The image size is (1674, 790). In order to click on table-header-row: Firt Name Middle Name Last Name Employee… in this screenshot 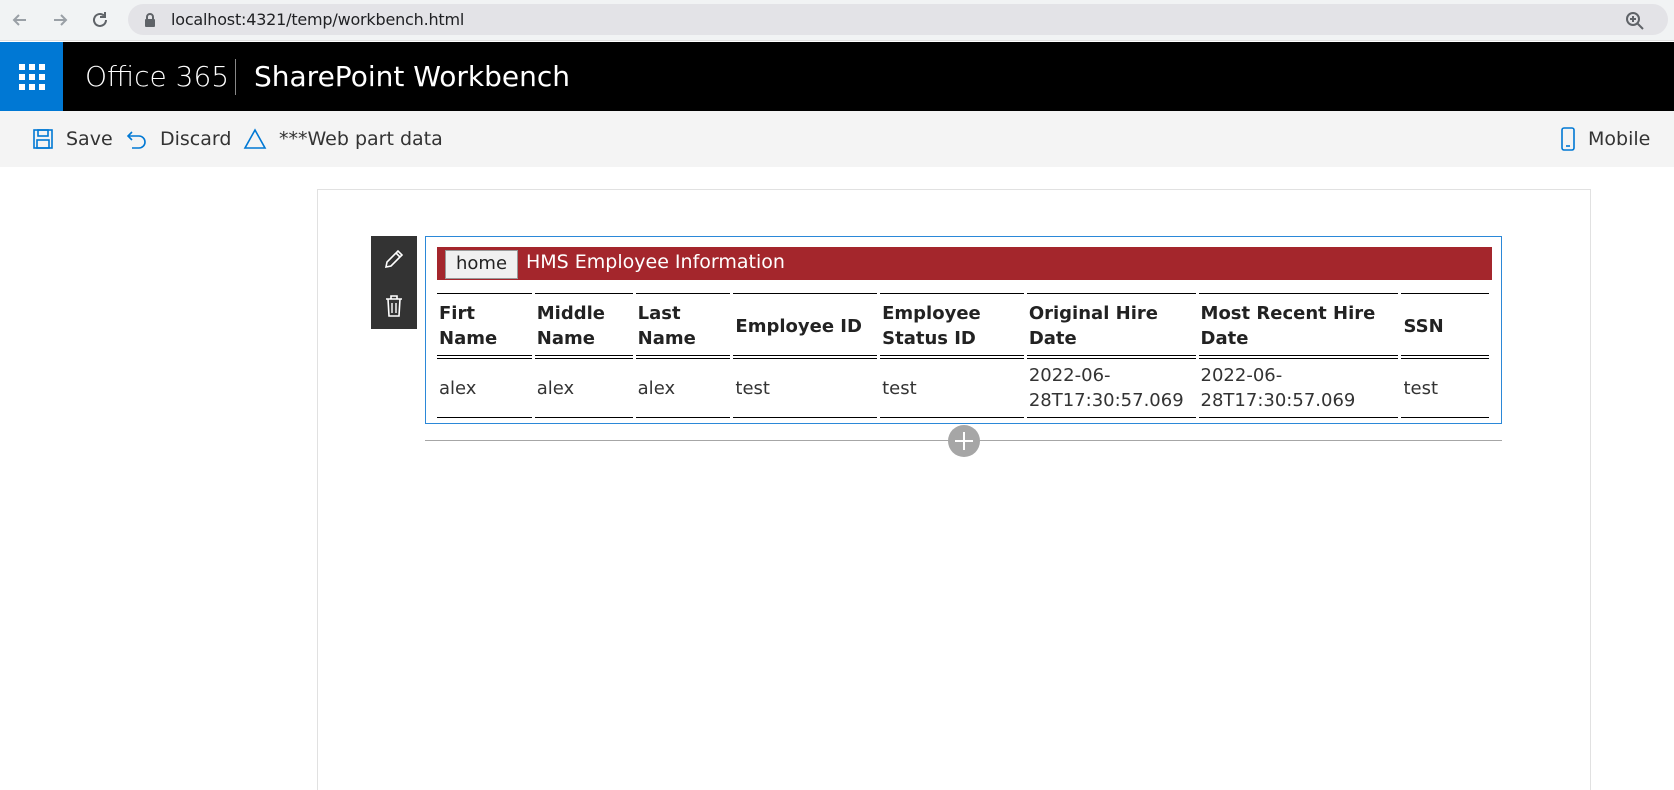, I will do `click(963, 326)`.